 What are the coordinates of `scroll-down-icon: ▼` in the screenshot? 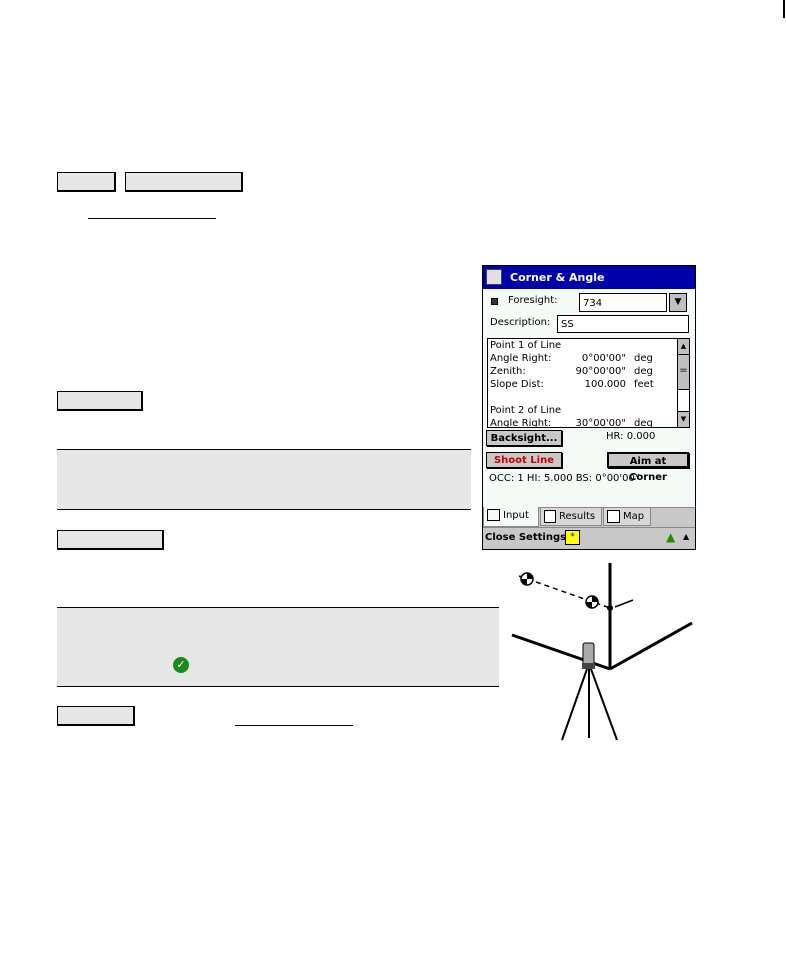 It's located at (683, 419).